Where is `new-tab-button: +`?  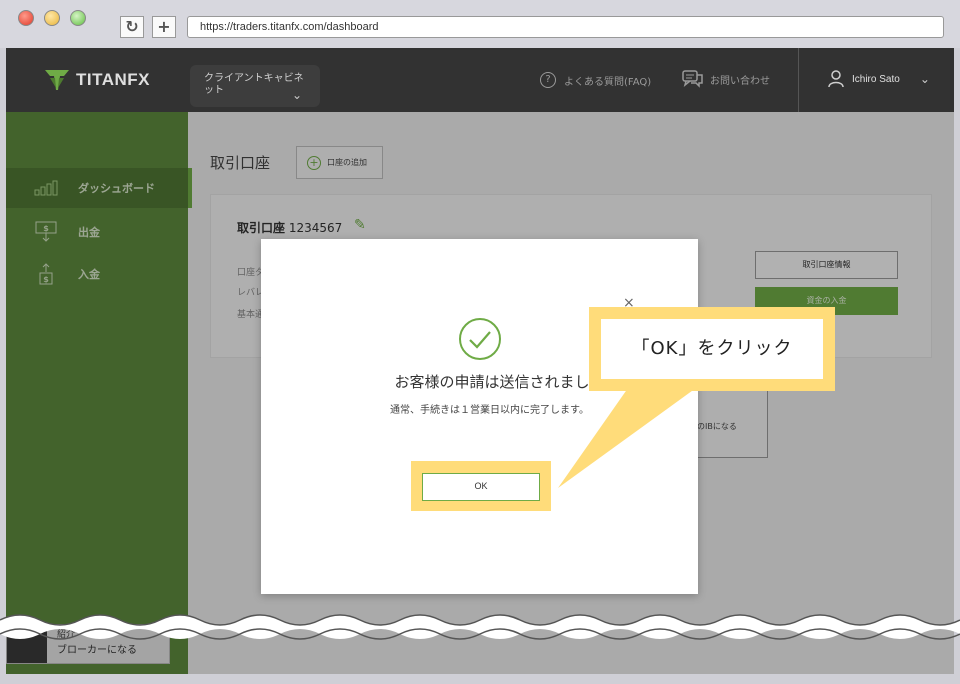
new-tab-button: + is located at coordinates (164, 27).